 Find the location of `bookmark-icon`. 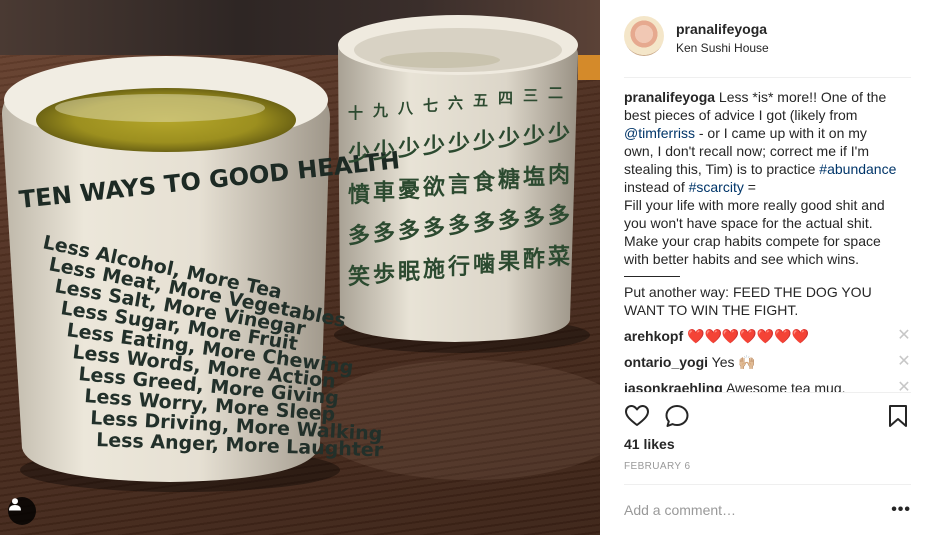

bookmark-icon is located at coordinates (898, 416).